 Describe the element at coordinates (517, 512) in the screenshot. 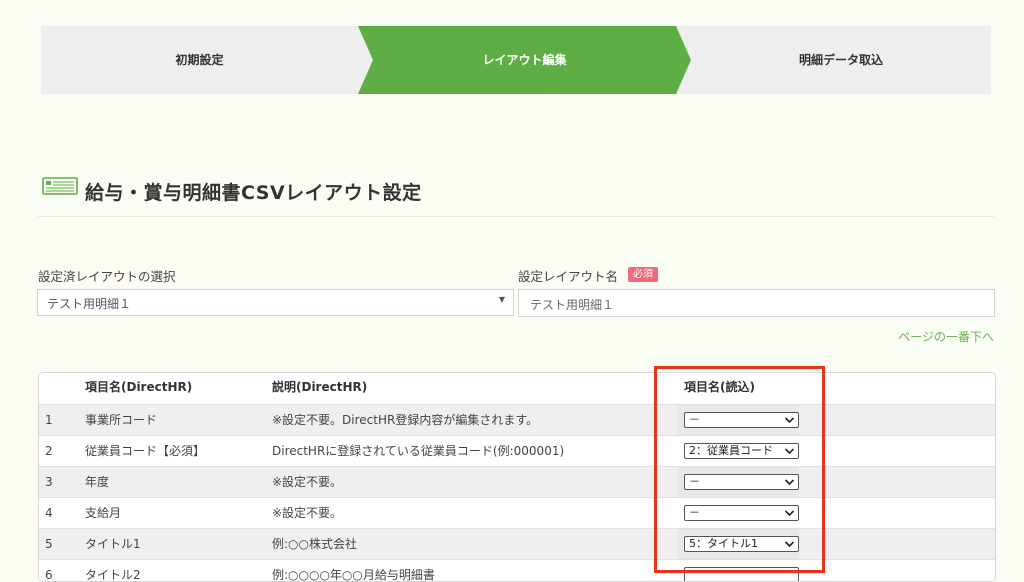

I see `table-row: 4 支給月 ※設定不要。 －` at that location.